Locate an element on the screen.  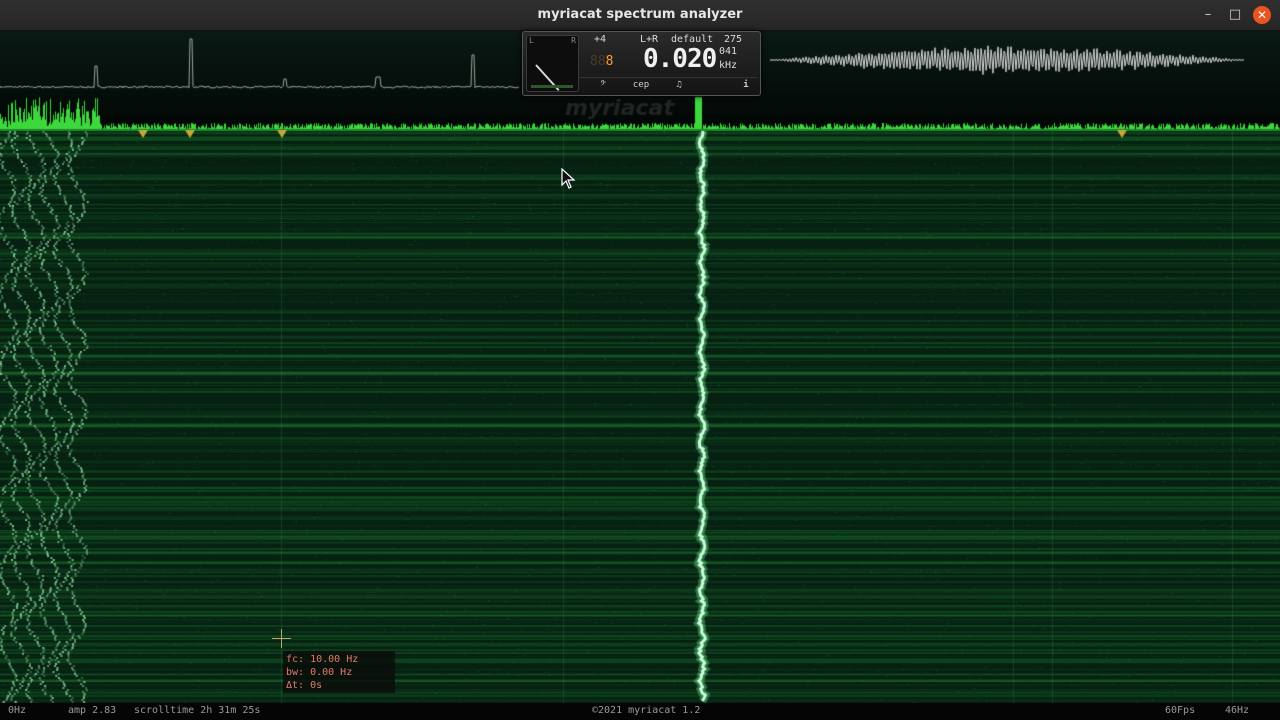
gauge-base is located at coordinates (552, 86).